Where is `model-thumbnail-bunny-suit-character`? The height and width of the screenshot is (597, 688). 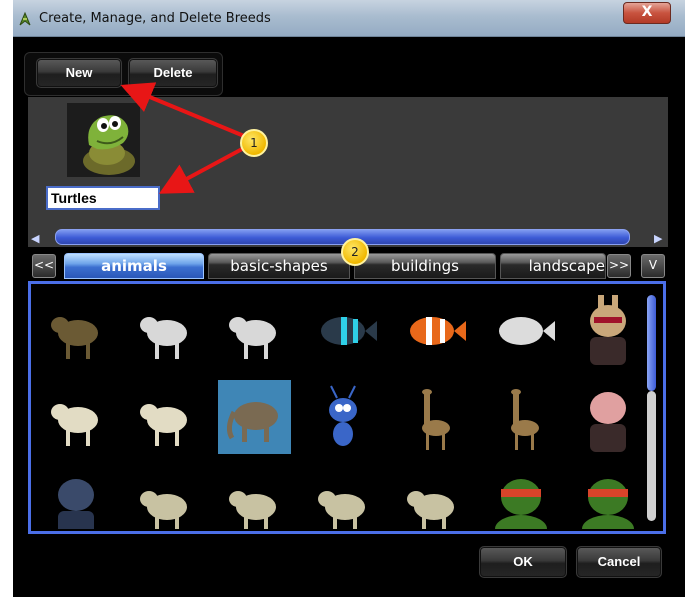 model-thumbnail-bunny-suit-character is located at coordinates (608, 330).